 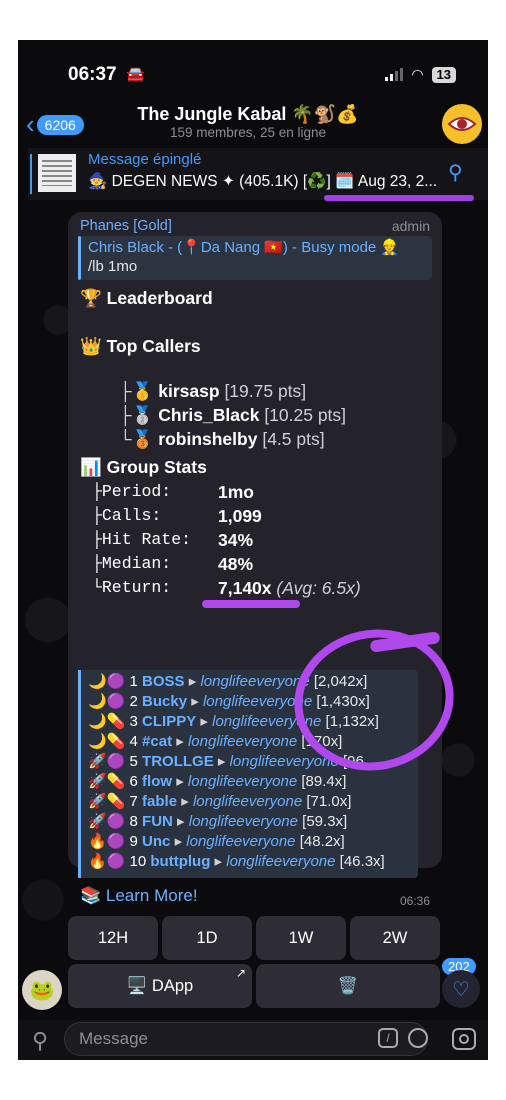 I want to click on stat-value: 1,099, so click(x=240, y=516).